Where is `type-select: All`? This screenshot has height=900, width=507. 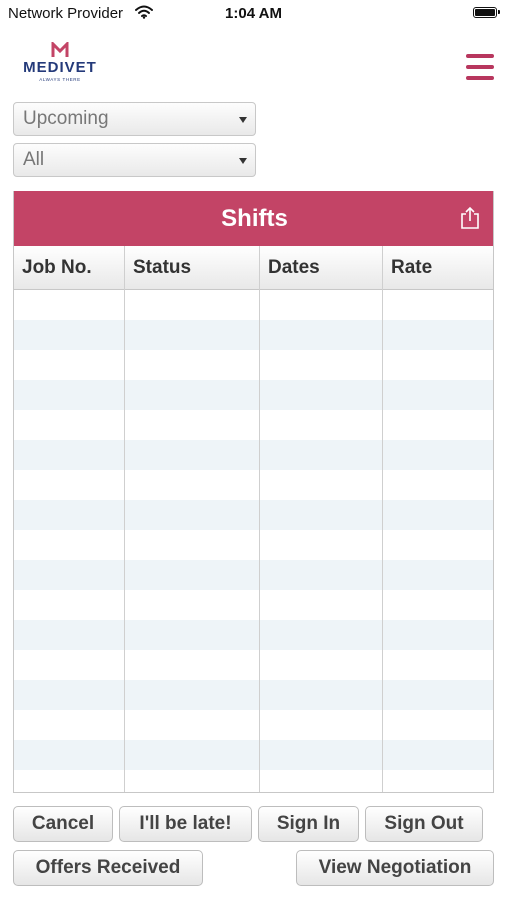
type-select: All is located at coordinates (134, 160).